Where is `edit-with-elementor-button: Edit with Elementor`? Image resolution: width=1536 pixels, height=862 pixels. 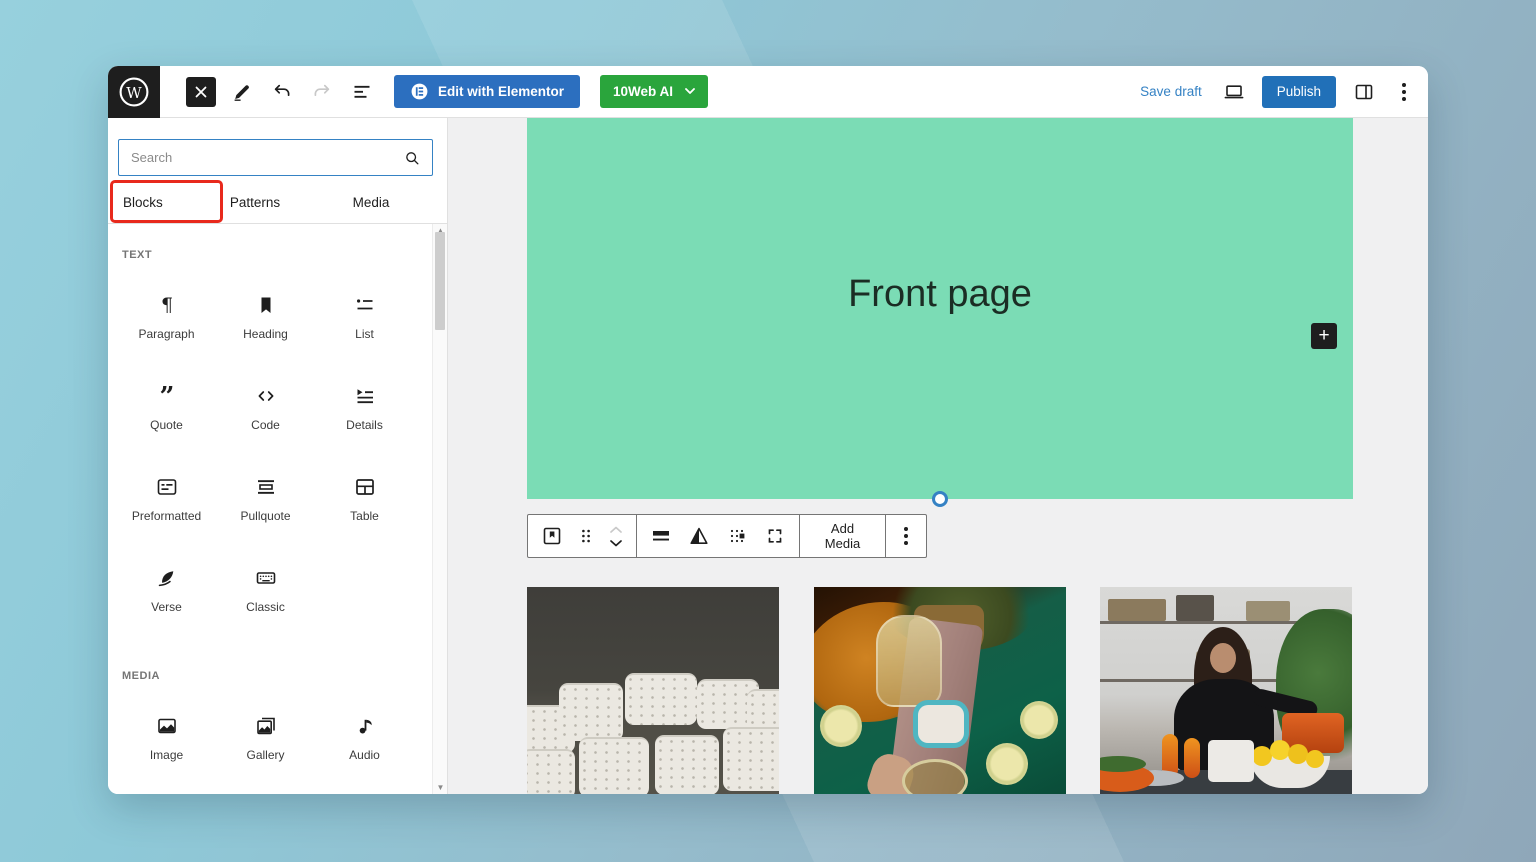
edit-with-elementor-button: Edit with Elementor is located at coordinates (487, 91).